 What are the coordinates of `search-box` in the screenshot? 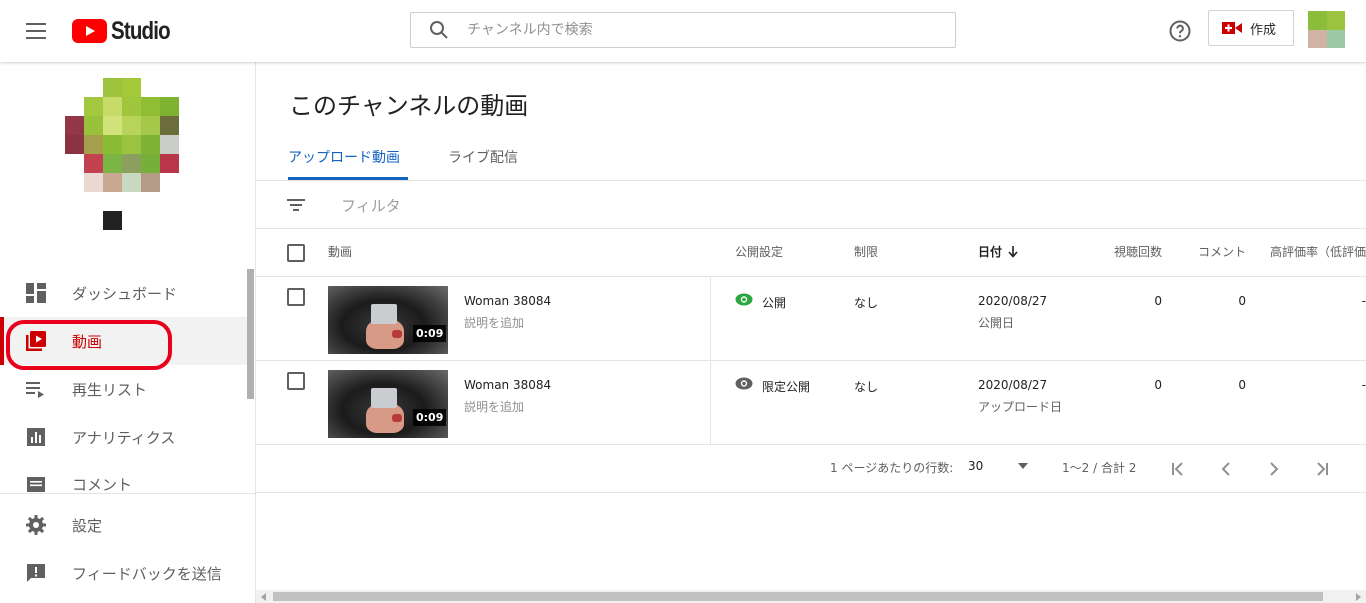 It's located at (683, 30).